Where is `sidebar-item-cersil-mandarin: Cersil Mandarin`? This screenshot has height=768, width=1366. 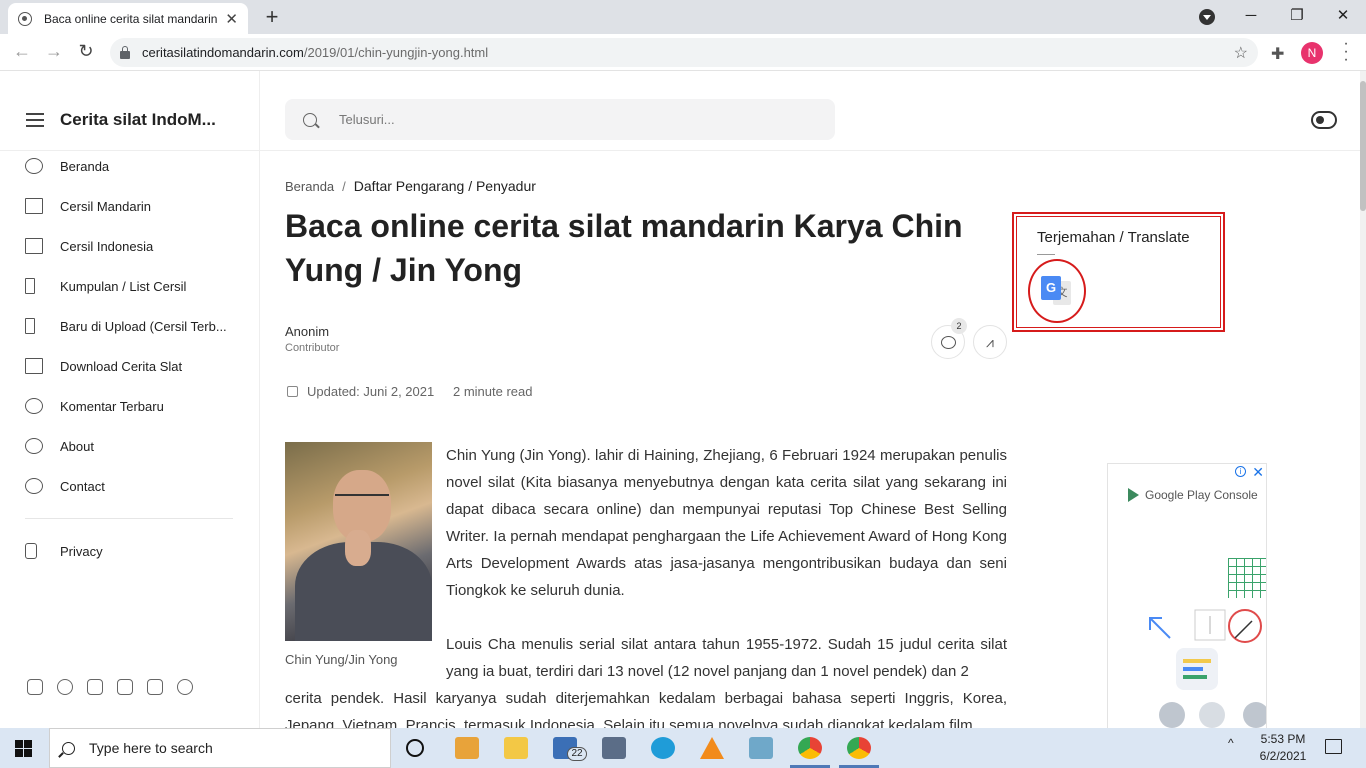 sidebar-item-cersil-mandarin: Cersil Mandarin is located at coordinates (130, 206).